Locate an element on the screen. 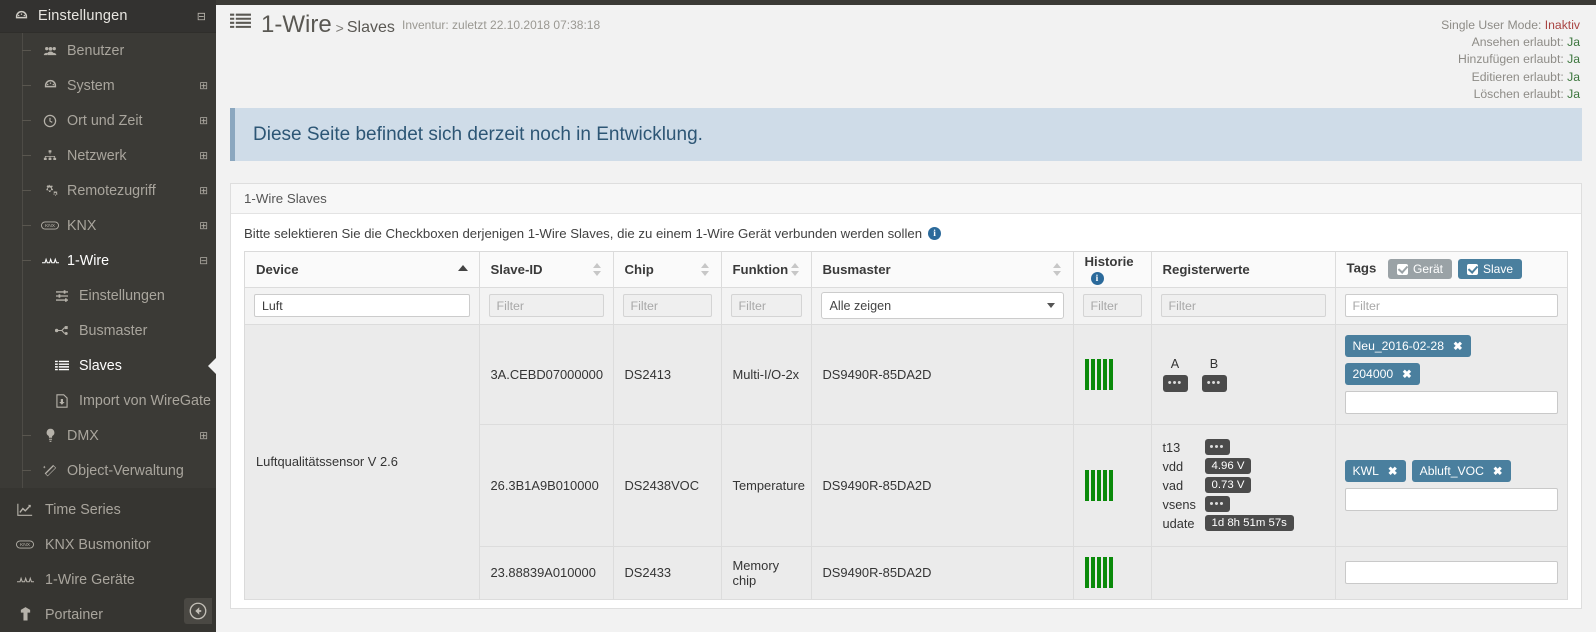  column-header-busmaster: Busmaster is located at coordinates (942, 270).